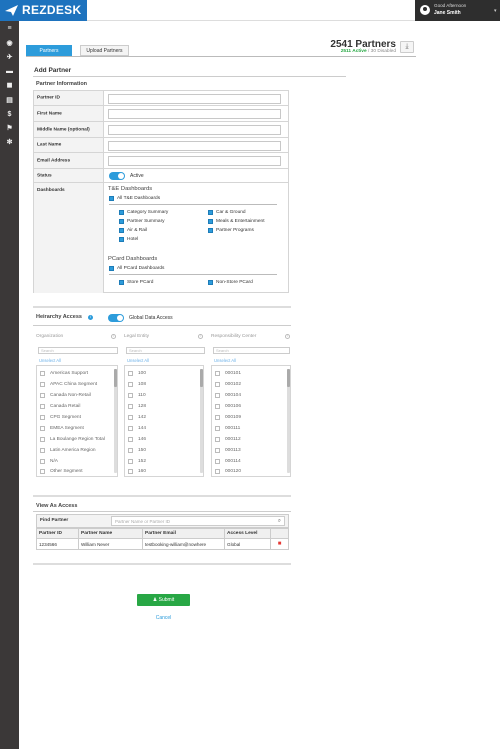 The width and height of the screenshot is (500, 749). What do you see at coordinates (233, 439) in the screenshot?
I see `list-item: 000112` at bounding box center [233, 439].